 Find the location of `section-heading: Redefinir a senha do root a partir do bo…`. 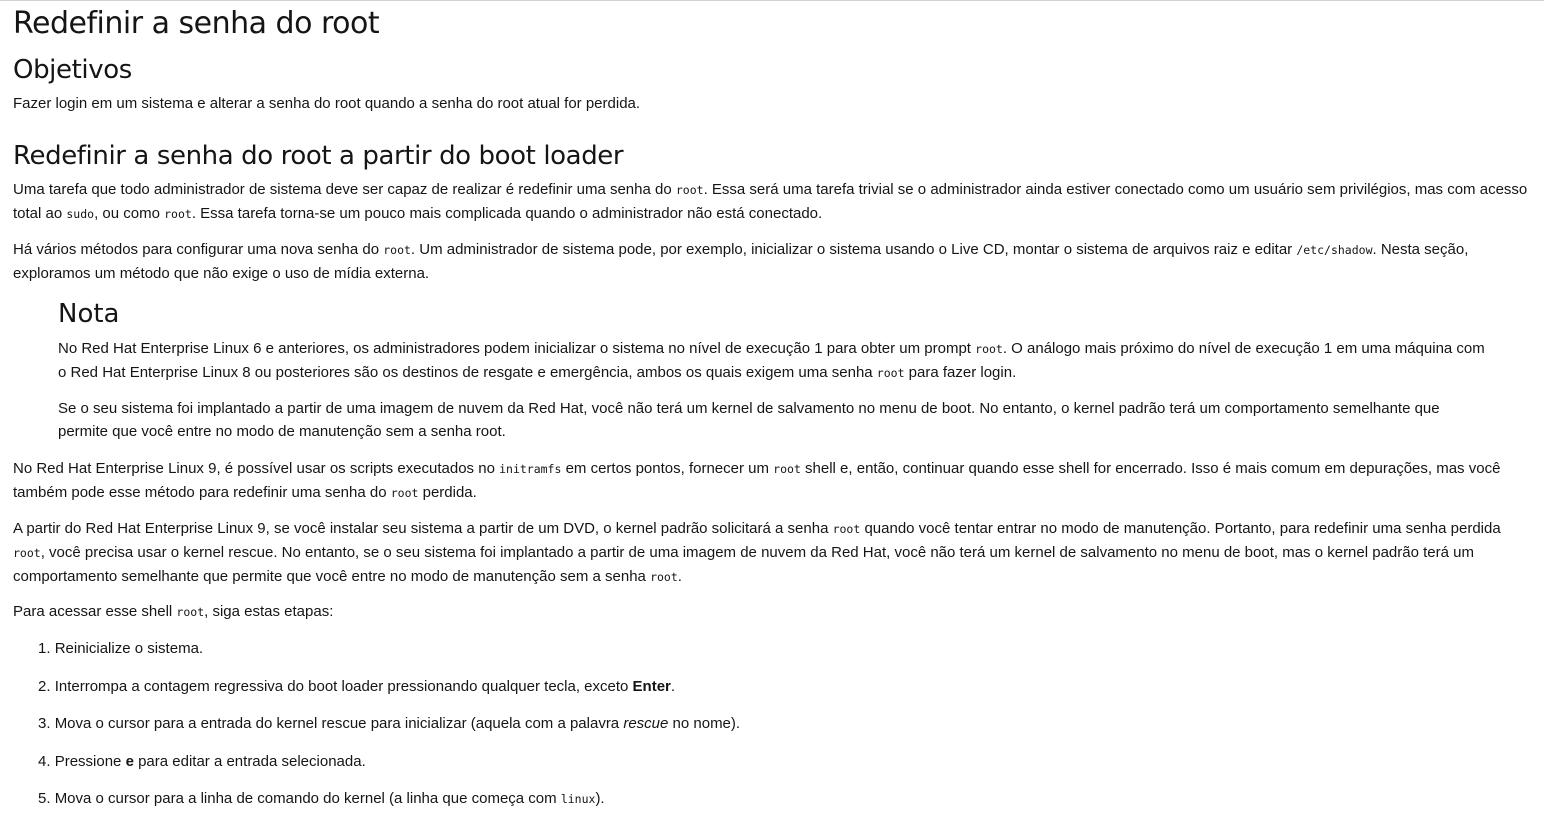

section-heading: Redefinir a senha do root a partir do bo… is located at coordinates (318, 156).